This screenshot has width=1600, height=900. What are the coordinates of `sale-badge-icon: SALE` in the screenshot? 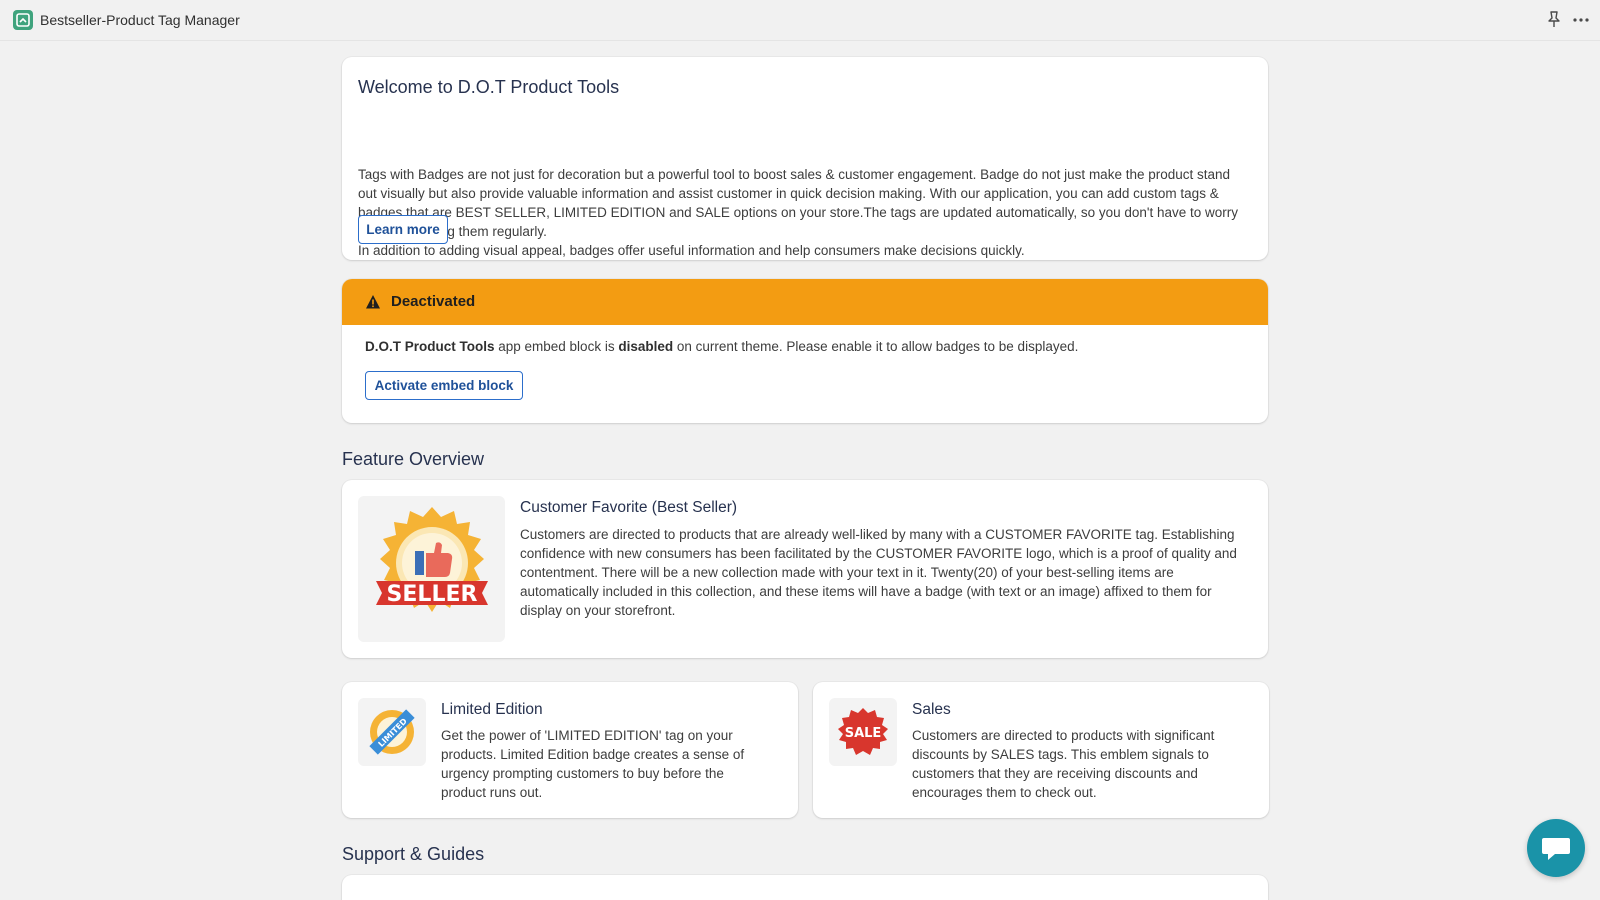 It's located at (863, 732).